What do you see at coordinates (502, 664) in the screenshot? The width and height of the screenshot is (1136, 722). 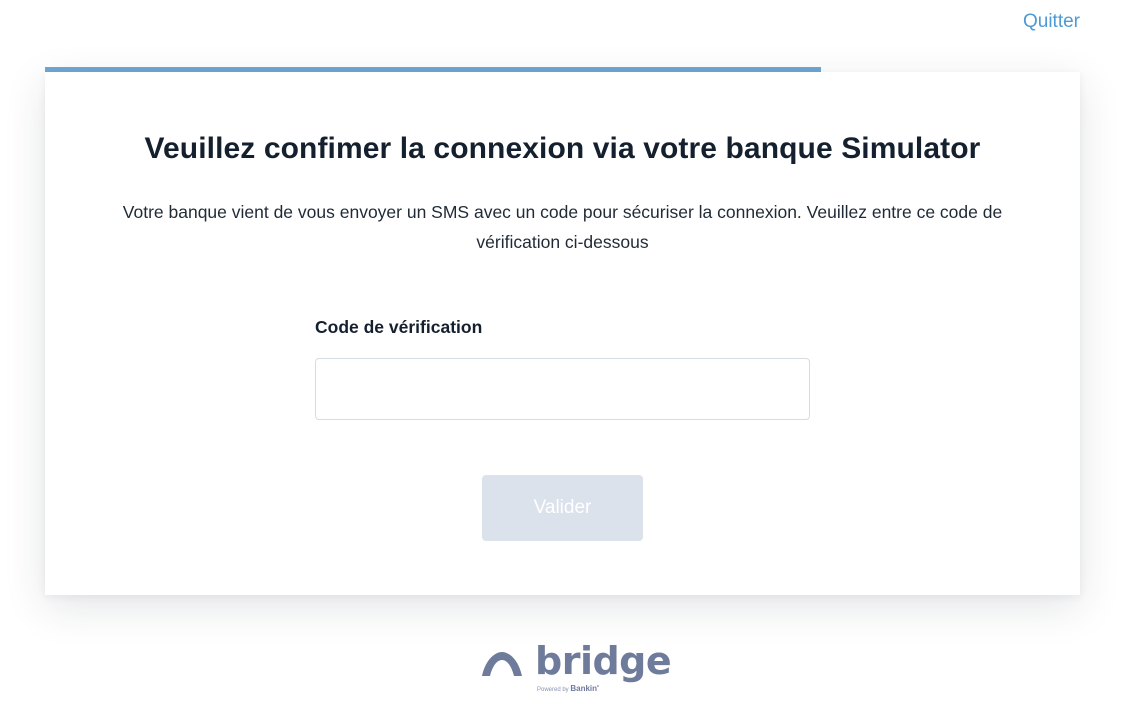 I see `bridge-arc-icon` at bounding box center [502, 664].